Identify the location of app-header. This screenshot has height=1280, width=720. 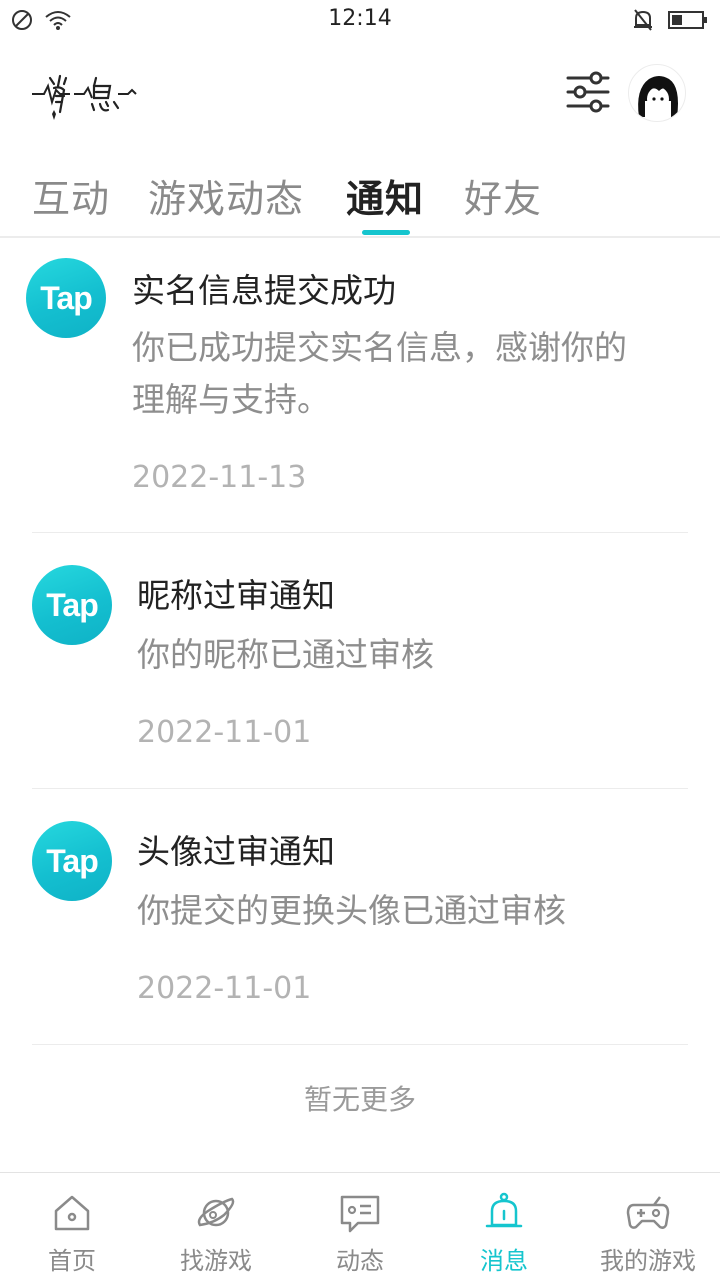
(360, 100).